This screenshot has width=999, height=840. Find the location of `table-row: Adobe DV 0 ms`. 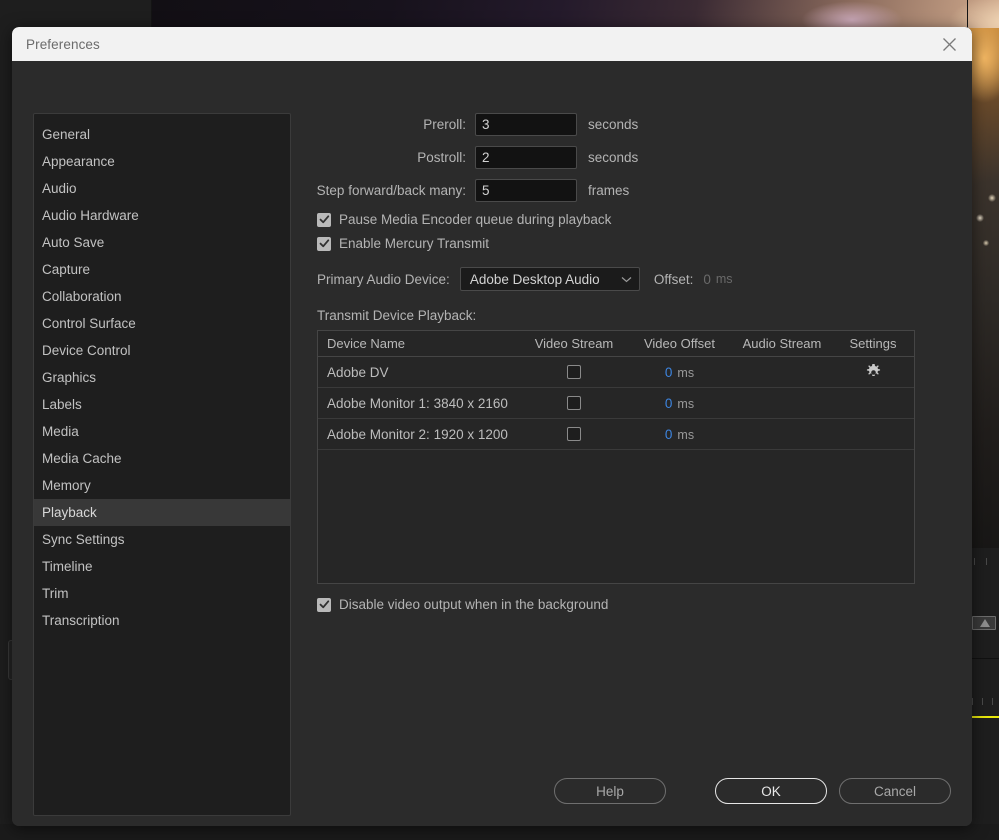

table-row: Adobe DV 0 ms is located at coordinates (616, 372).